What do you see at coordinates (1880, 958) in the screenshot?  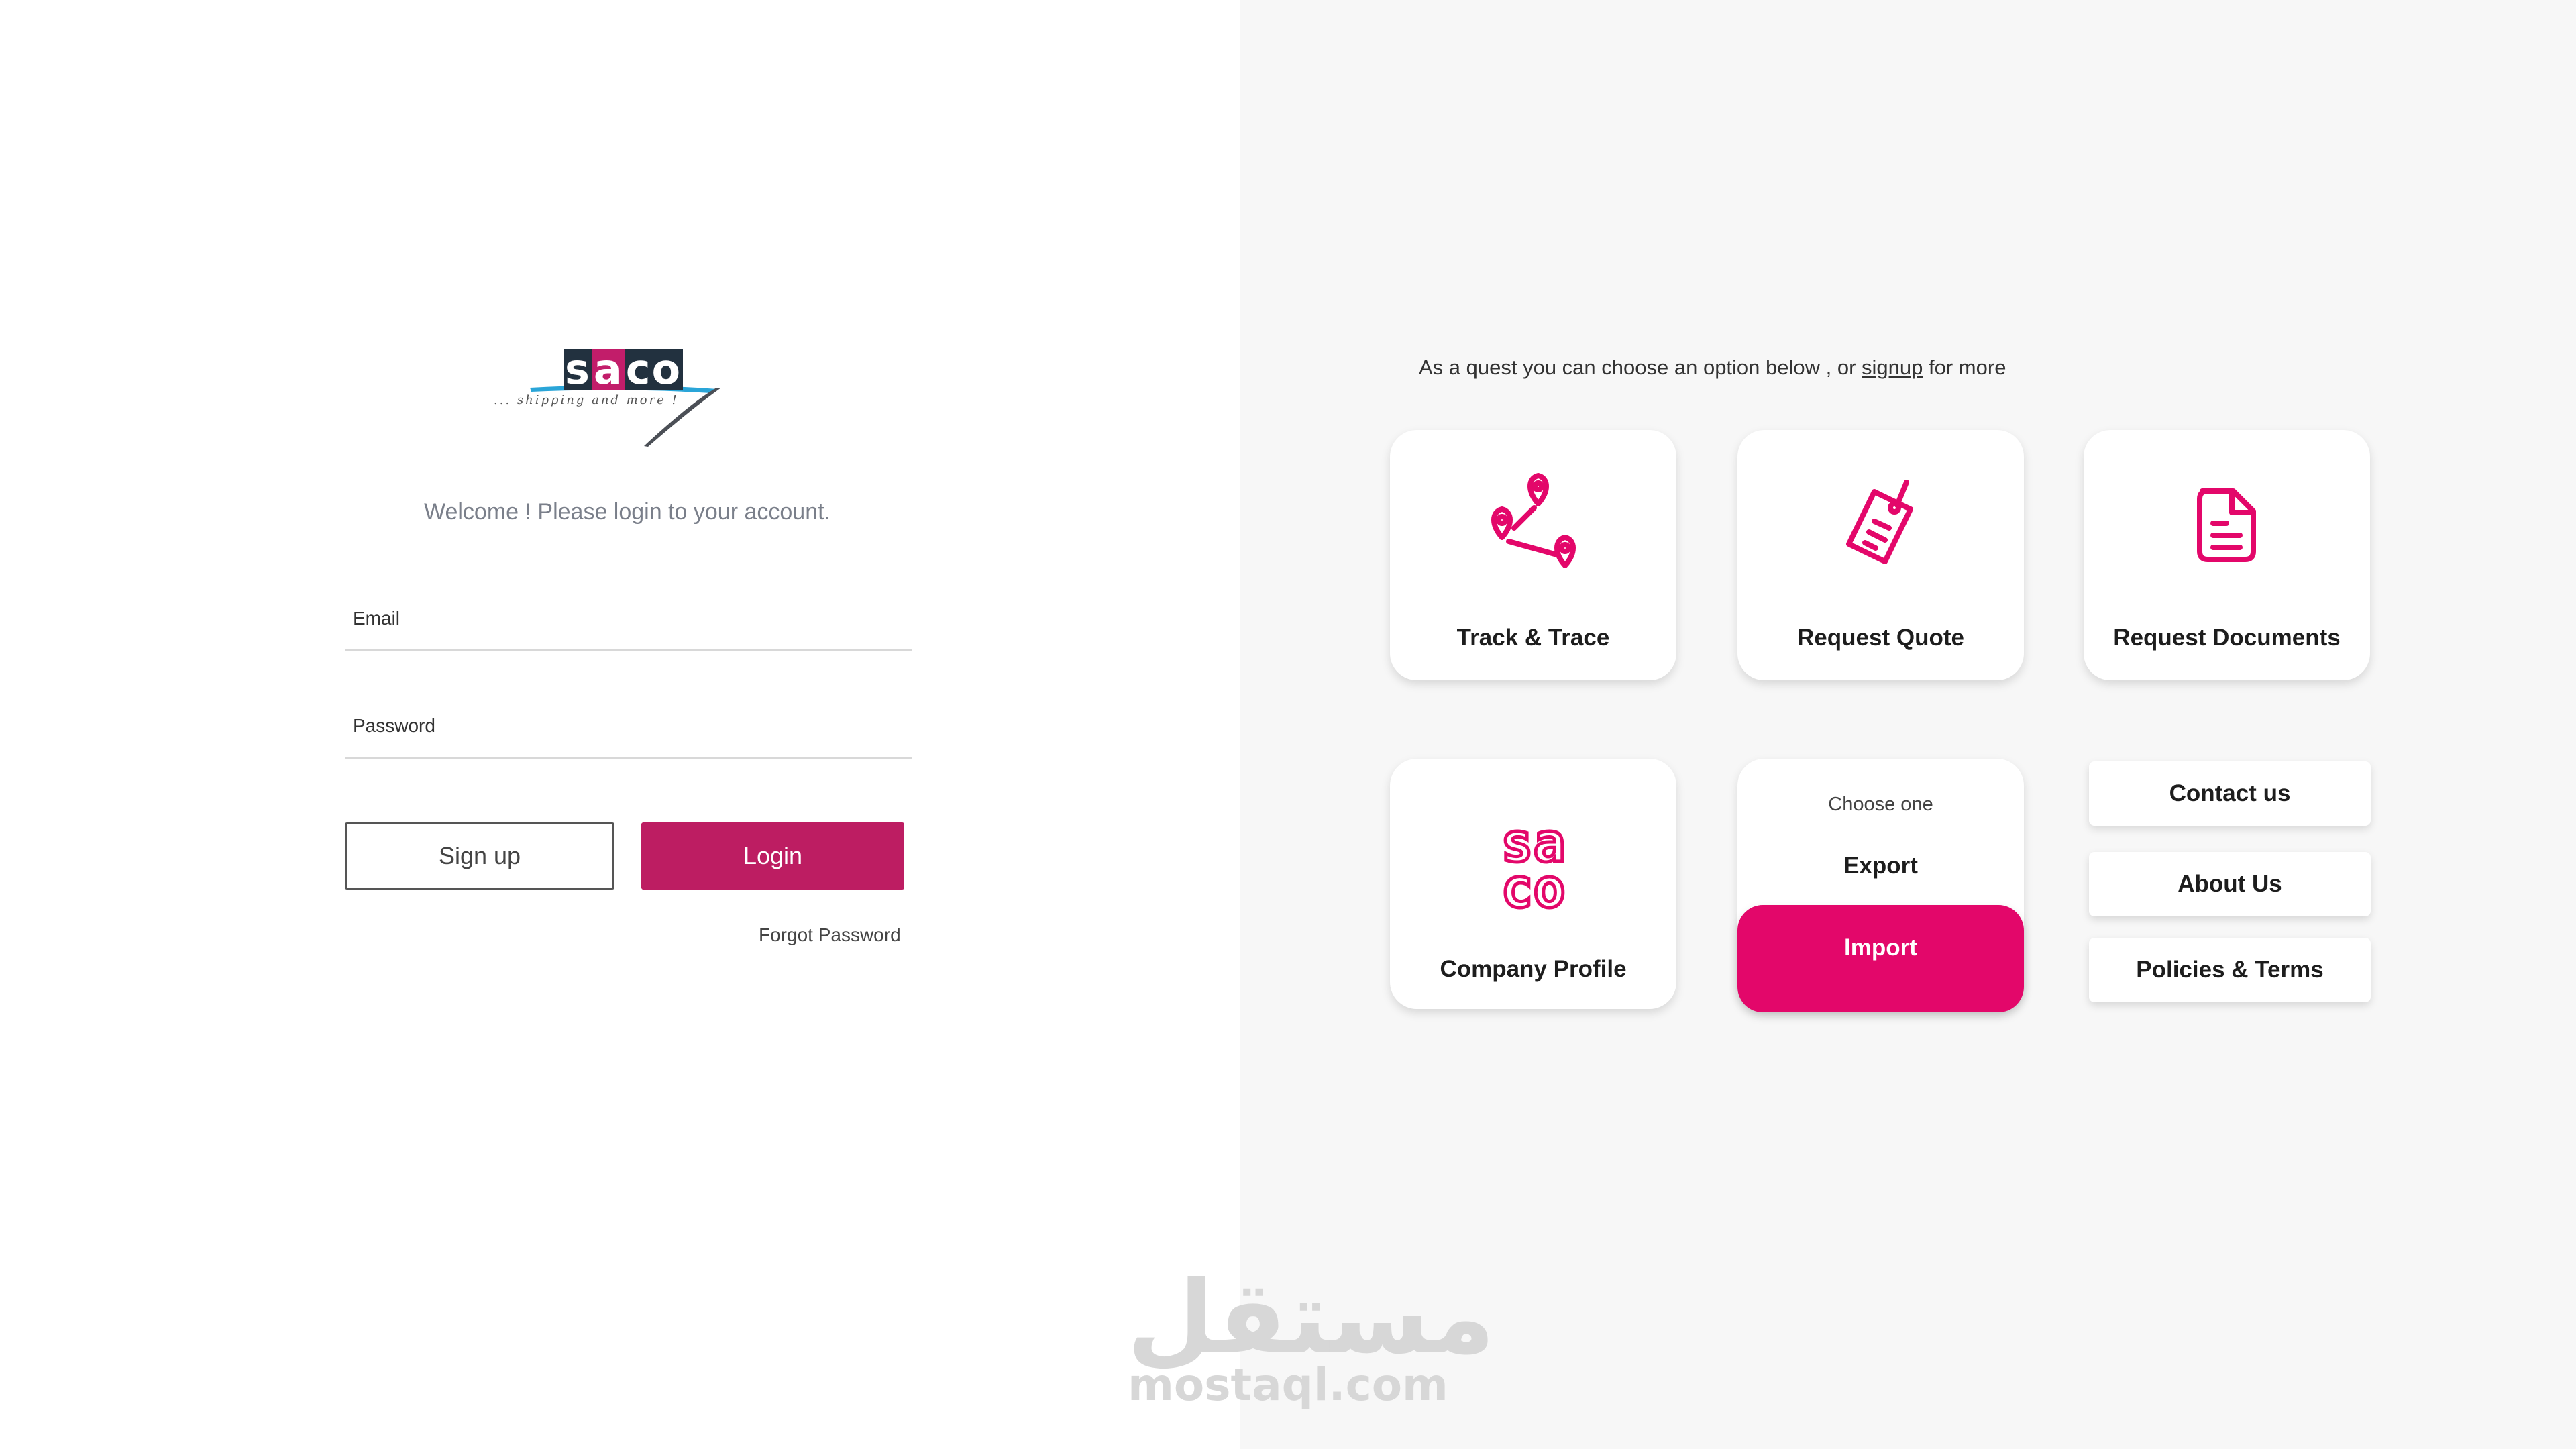 I see `import-button: Import` at bounding box center [1880, 958].